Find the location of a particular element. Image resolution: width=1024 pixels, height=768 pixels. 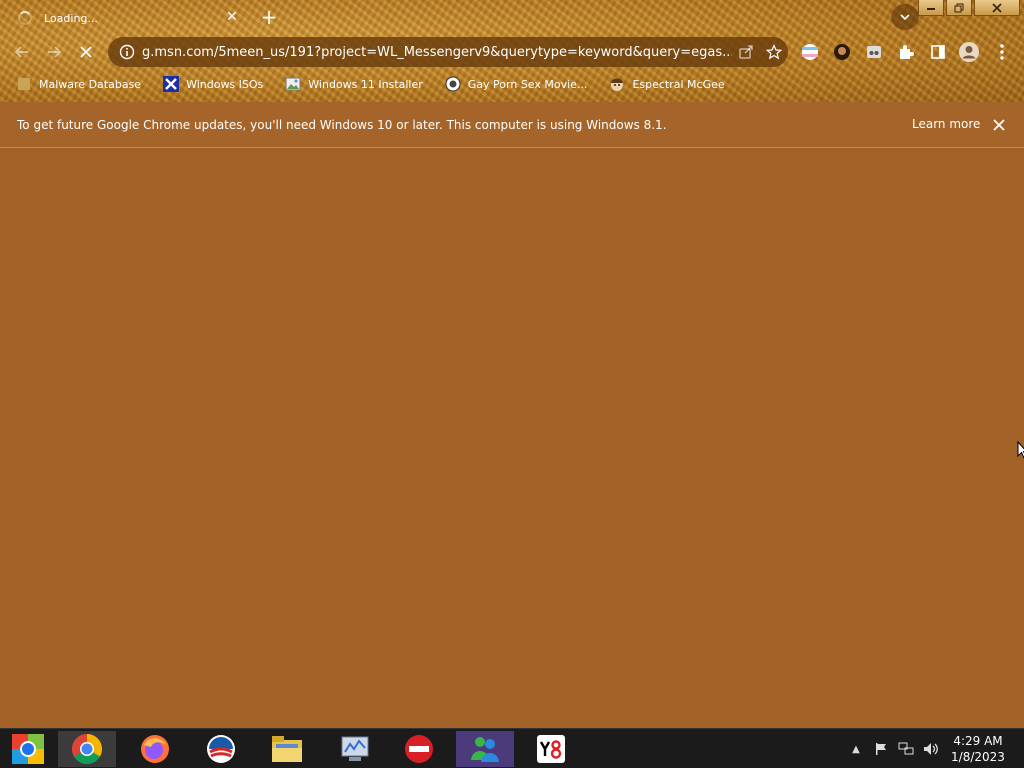

window-controls is located at coordinates (968, 8).